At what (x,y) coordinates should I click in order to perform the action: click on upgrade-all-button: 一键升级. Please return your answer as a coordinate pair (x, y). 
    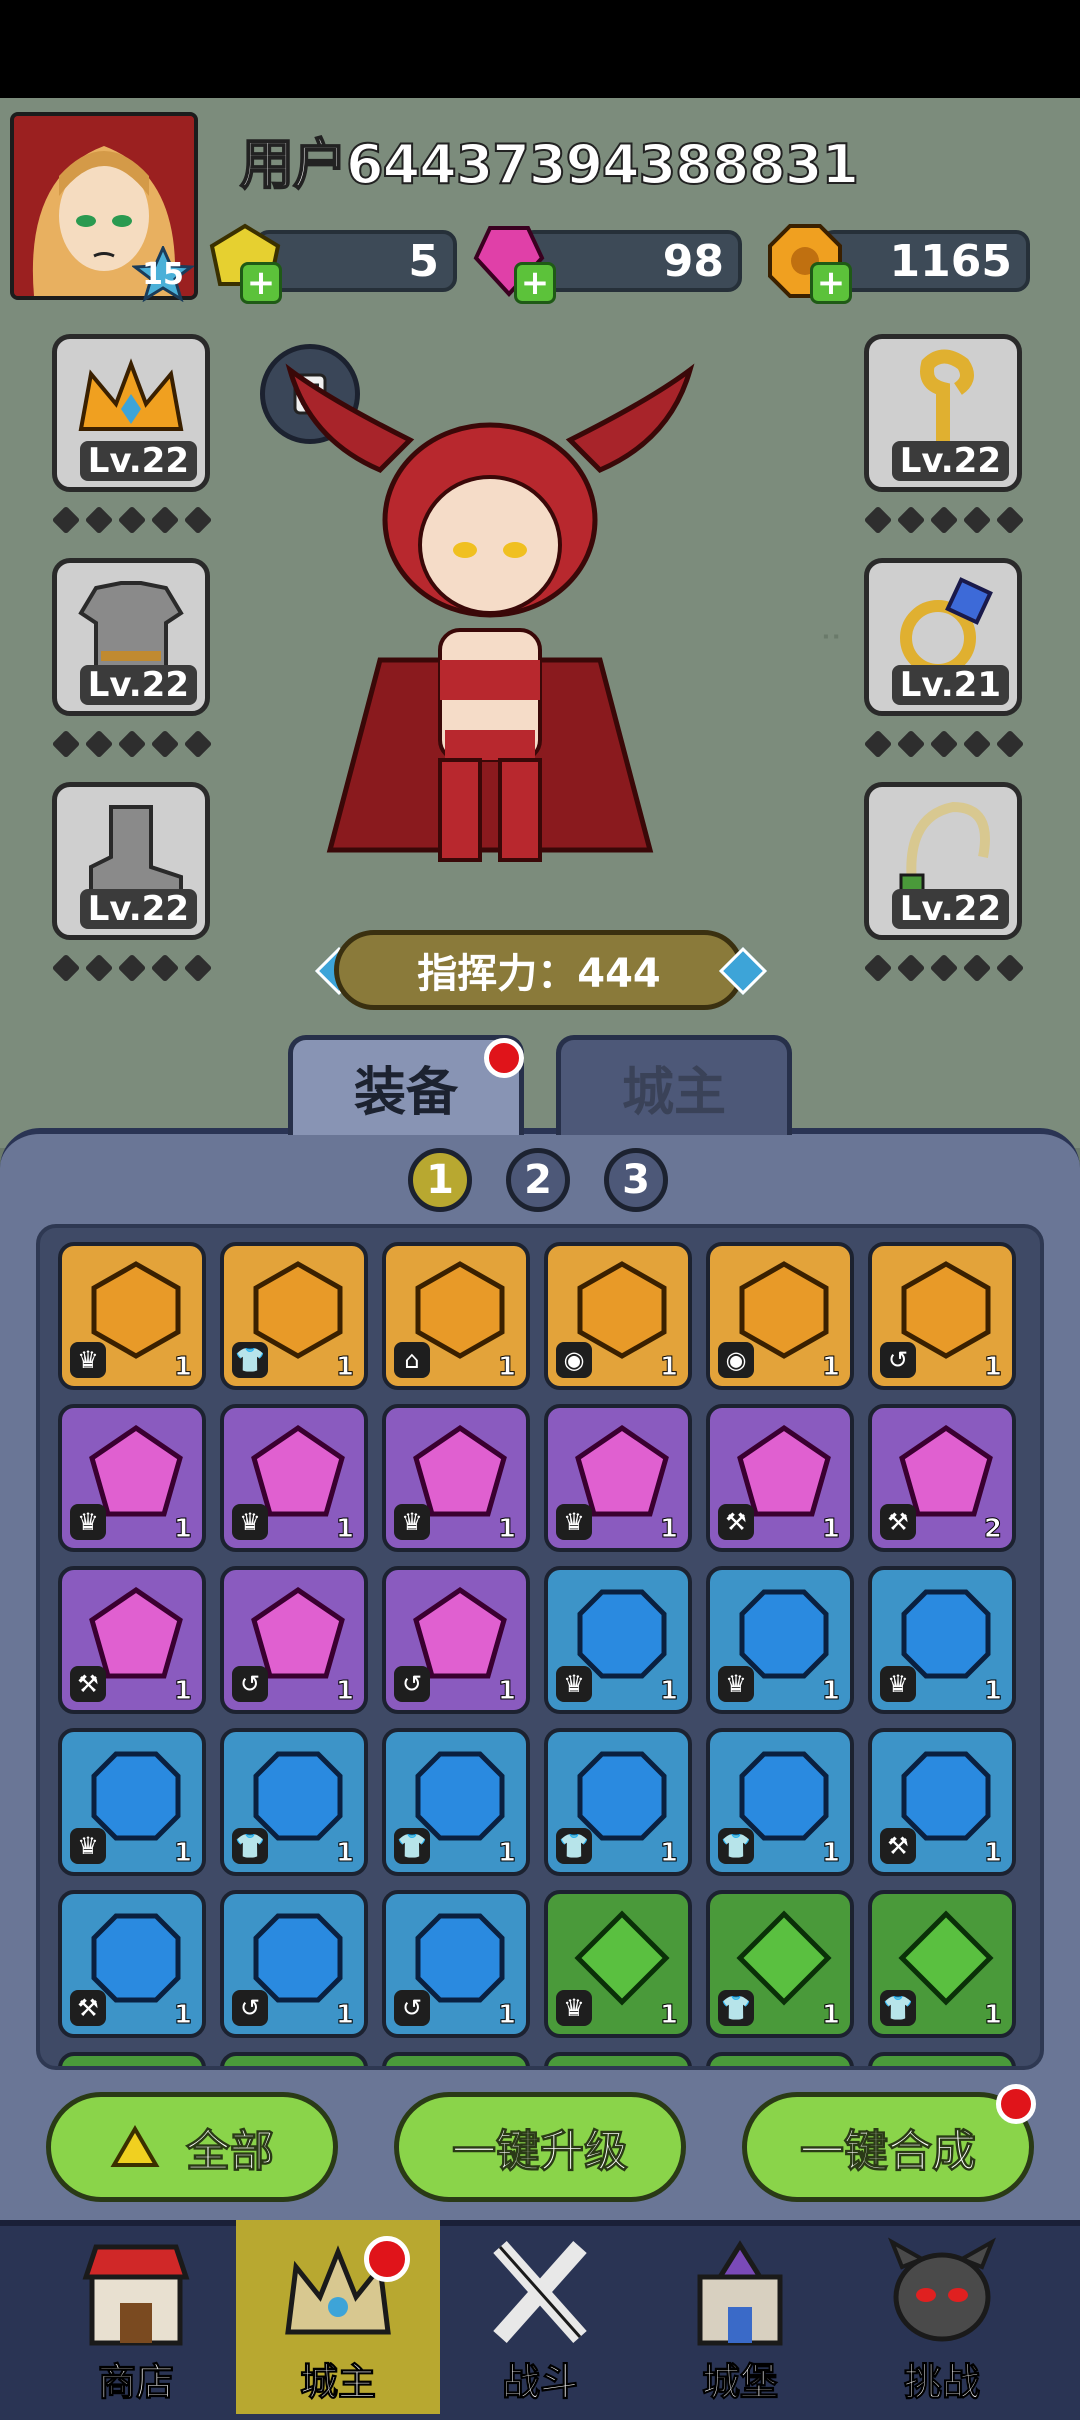
    Looking at the image, I should click on (540, 2147).